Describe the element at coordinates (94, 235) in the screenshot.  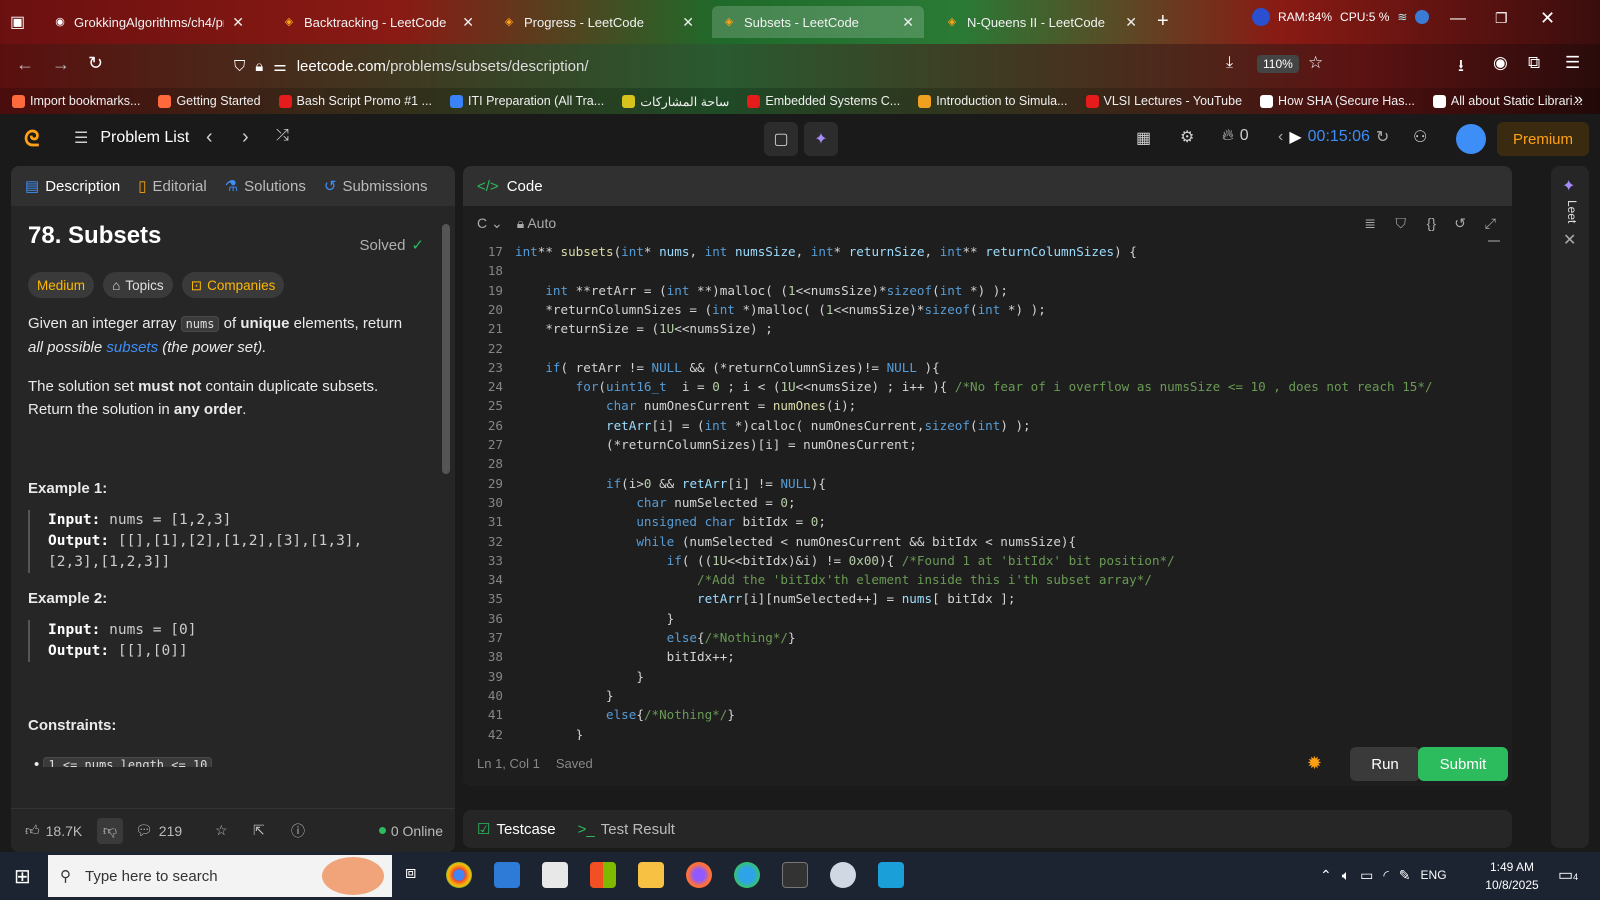
I see `problem-title: 78. Subsets` at that location.